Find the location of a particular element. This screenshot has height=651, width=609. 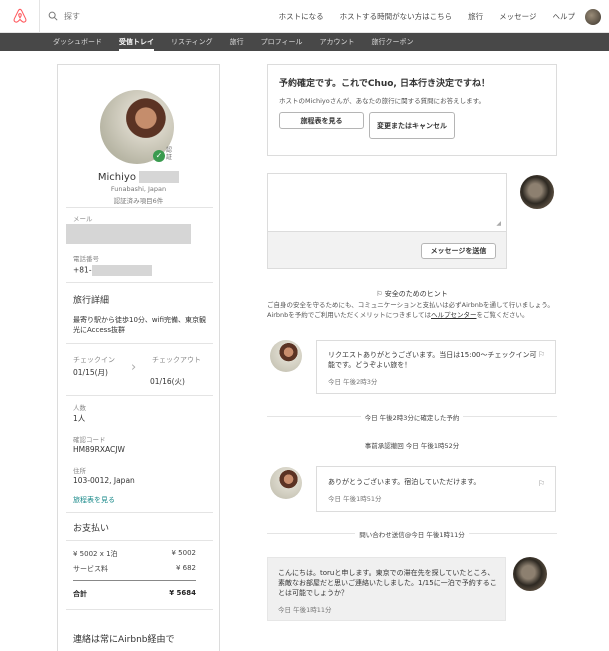

address-value: 103-0012, Japan is located at coordinates (104, 480).